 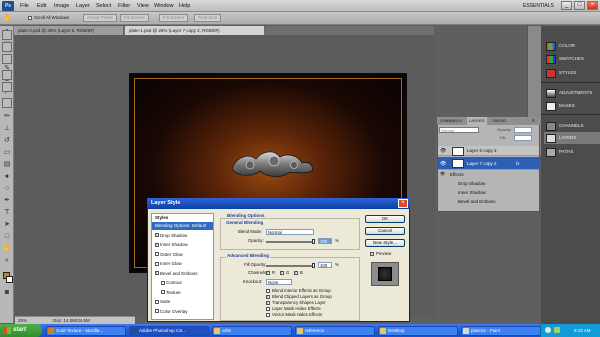 What do you see at coordinates (7, 117) in the screenshot?
I see `brush-tool-icon: ✏` at bounding box center [7, 117].